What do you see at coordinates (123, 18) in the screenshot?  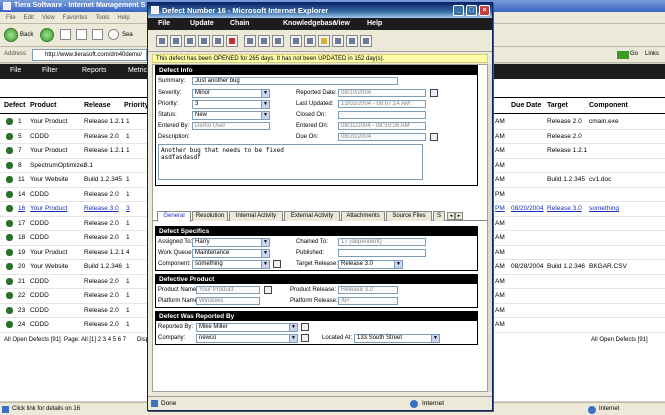 I see `bg-menu-help: Help` at bounding box center [123, 18].